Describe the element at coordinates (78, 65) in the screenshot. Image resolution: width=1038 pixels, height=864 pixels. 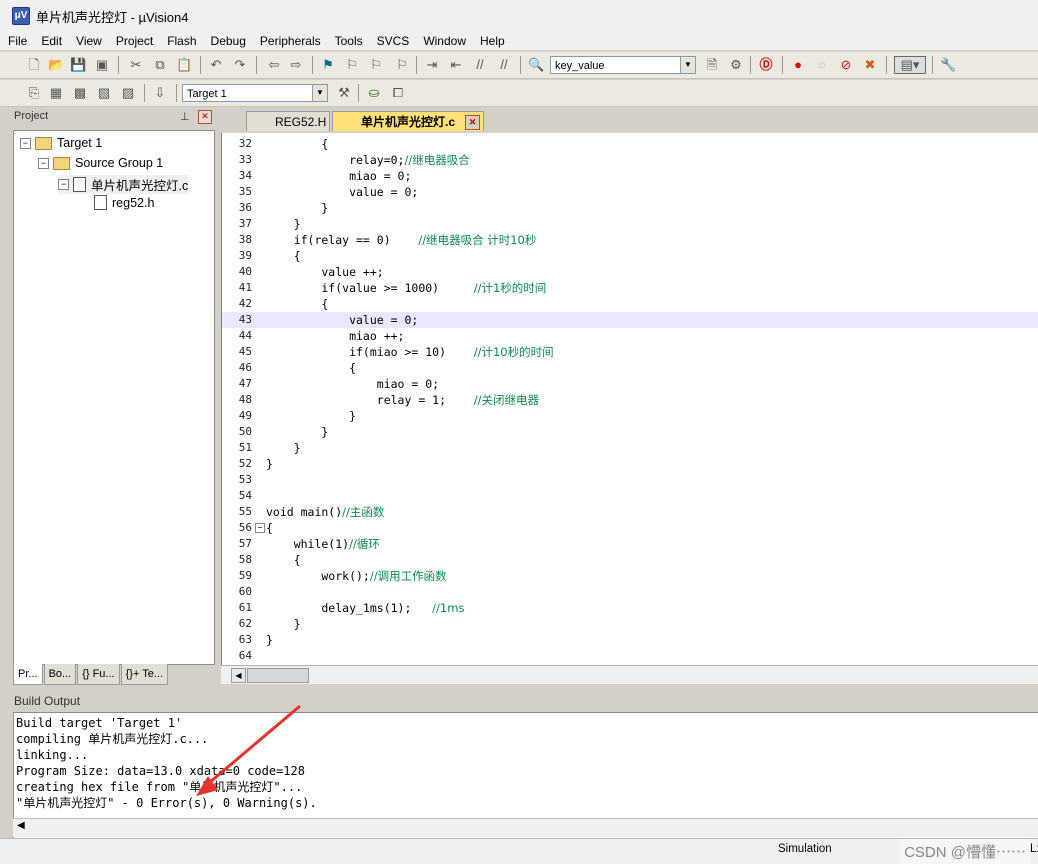
I see `save-icon: 💾` at that location.